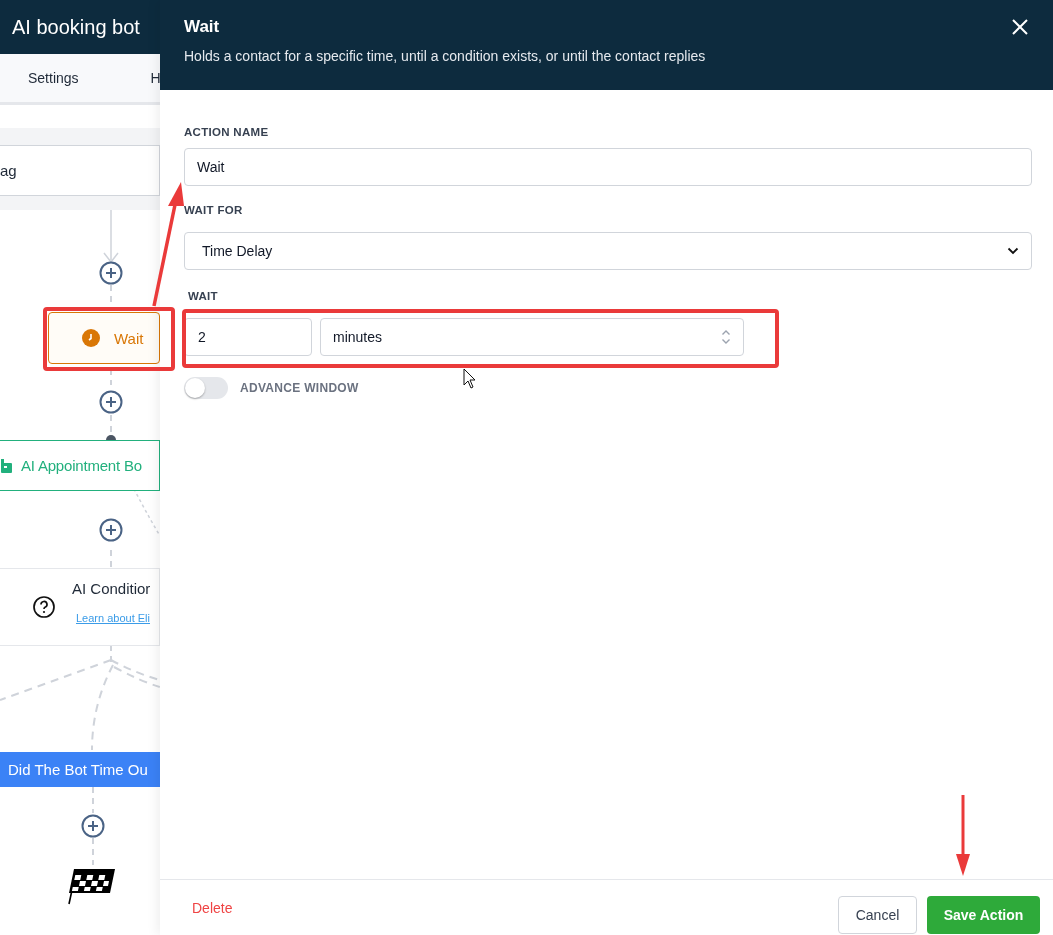  Describe the element at coordinates (206, 388) in the screenshot. I see `toggle-switch` at that location.